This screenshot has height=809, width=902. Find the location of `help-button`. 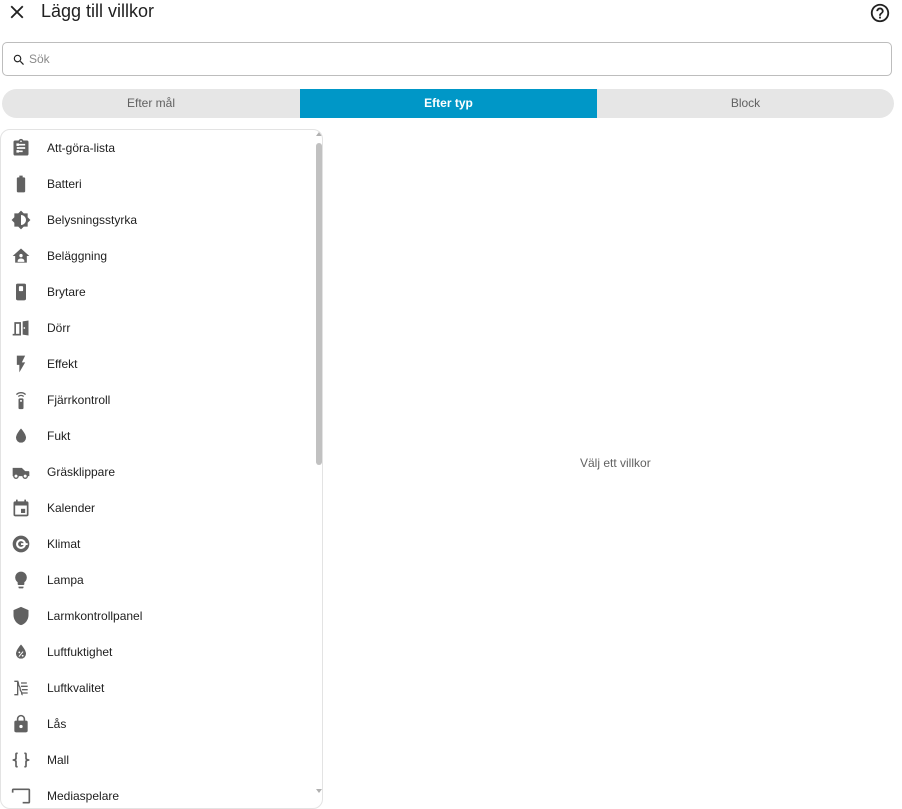

help-button is located at coordinates (880, 13).